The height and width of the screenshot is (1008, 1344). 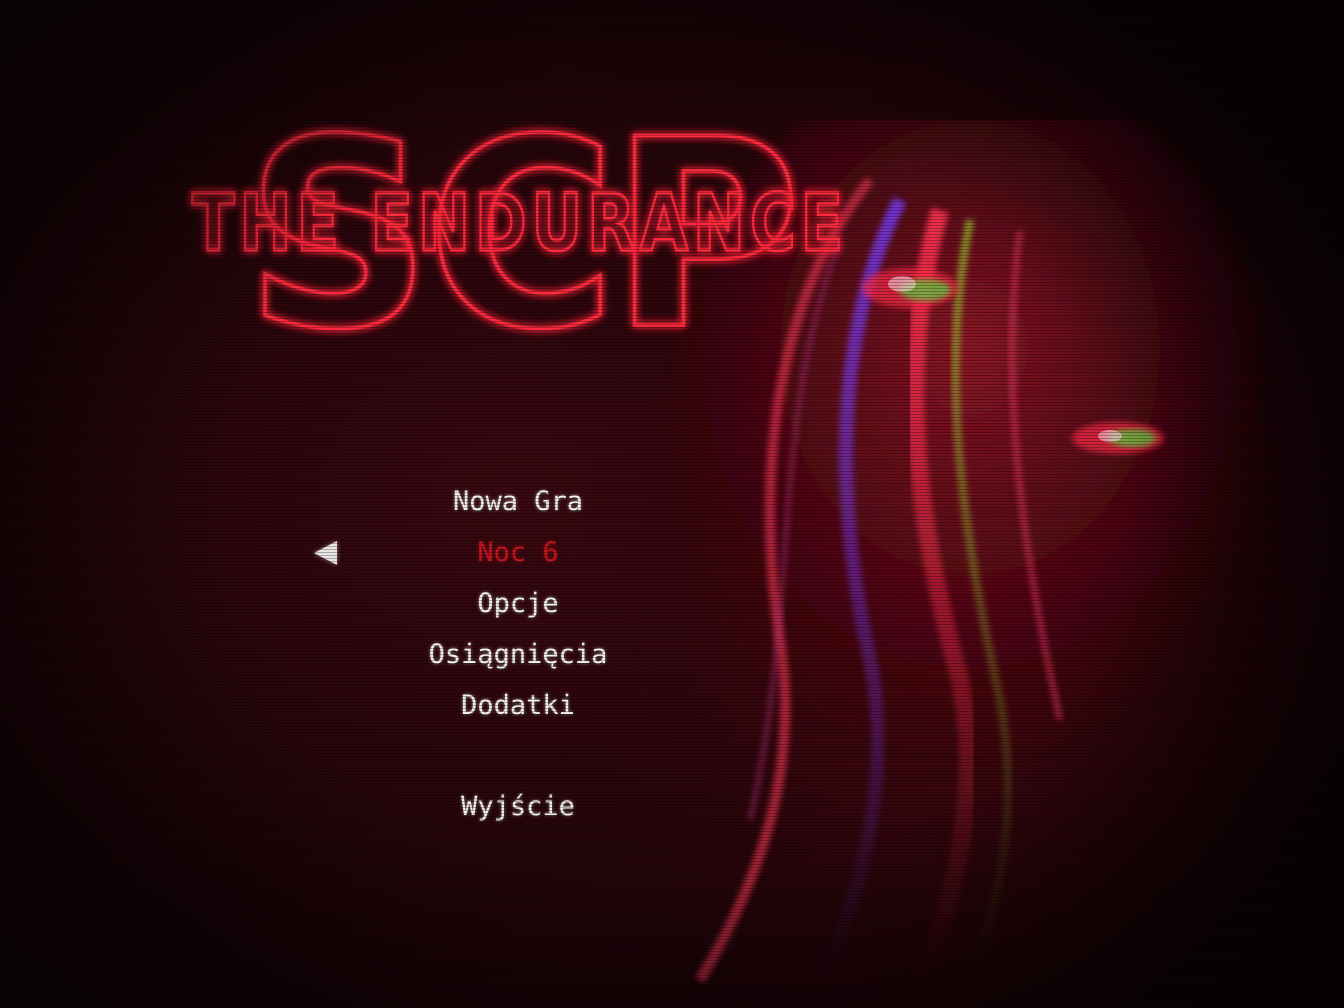 What do you see at coordinates (325, 553) in the screenshot?
I see `triangle-left-icon` at bounding box center [325, 553].